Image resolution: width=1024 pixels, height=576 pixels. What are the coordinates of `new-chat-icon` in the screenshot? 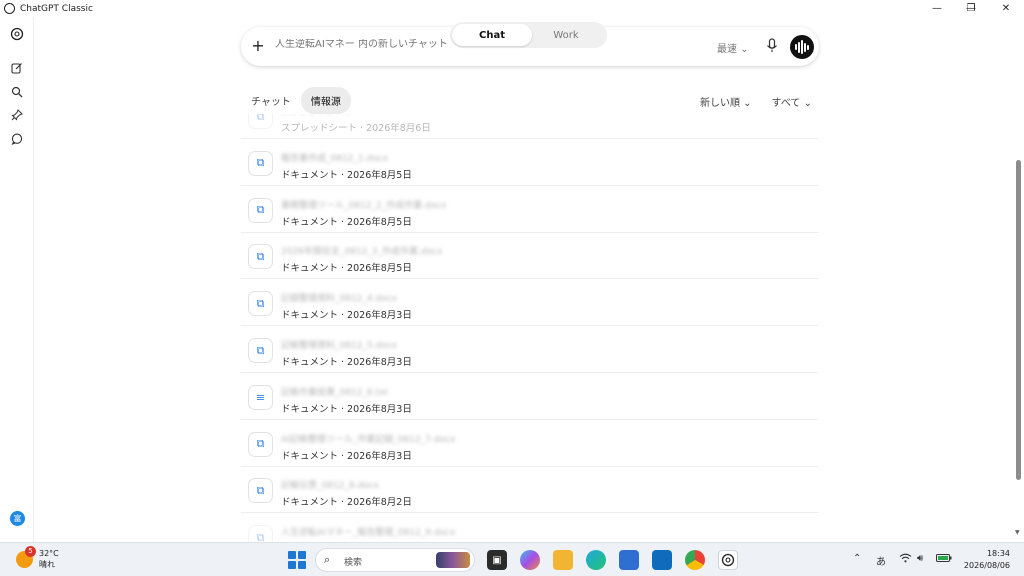 It's located at (17, 68).